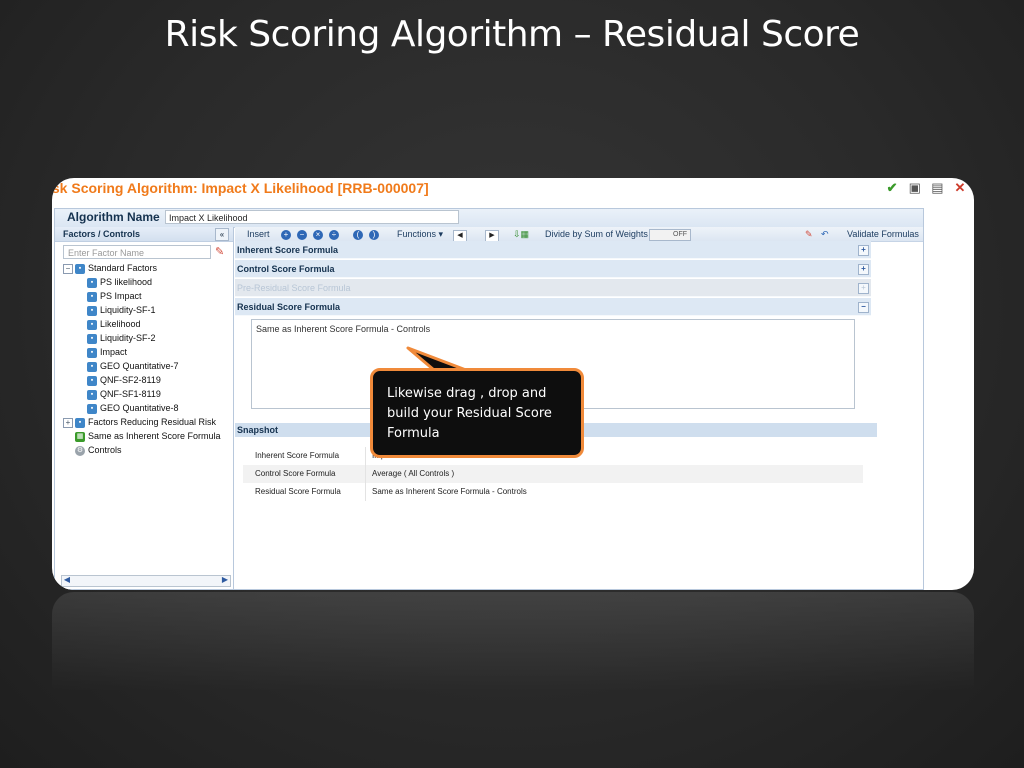  Describe the element at coordinates (113, 217) in the screenshot. I see `algorithm-name-label: Algorithm Name` at that location.